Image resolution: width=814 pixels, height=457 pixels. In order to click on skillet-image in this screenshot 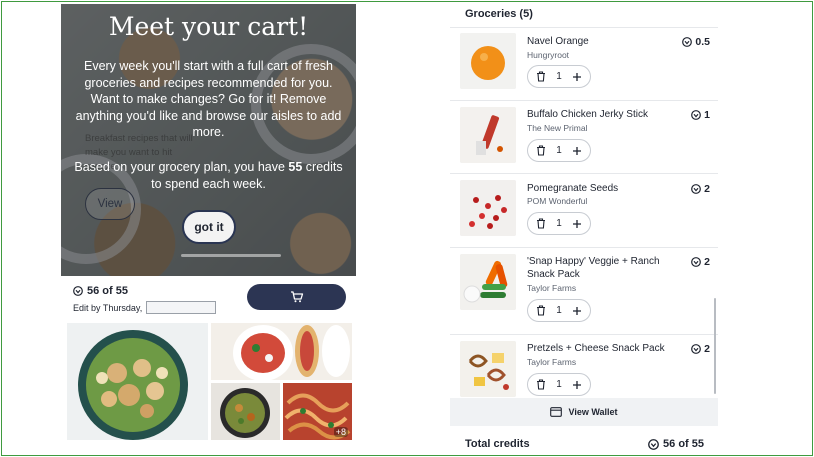, I will do `click(245, 411)`.